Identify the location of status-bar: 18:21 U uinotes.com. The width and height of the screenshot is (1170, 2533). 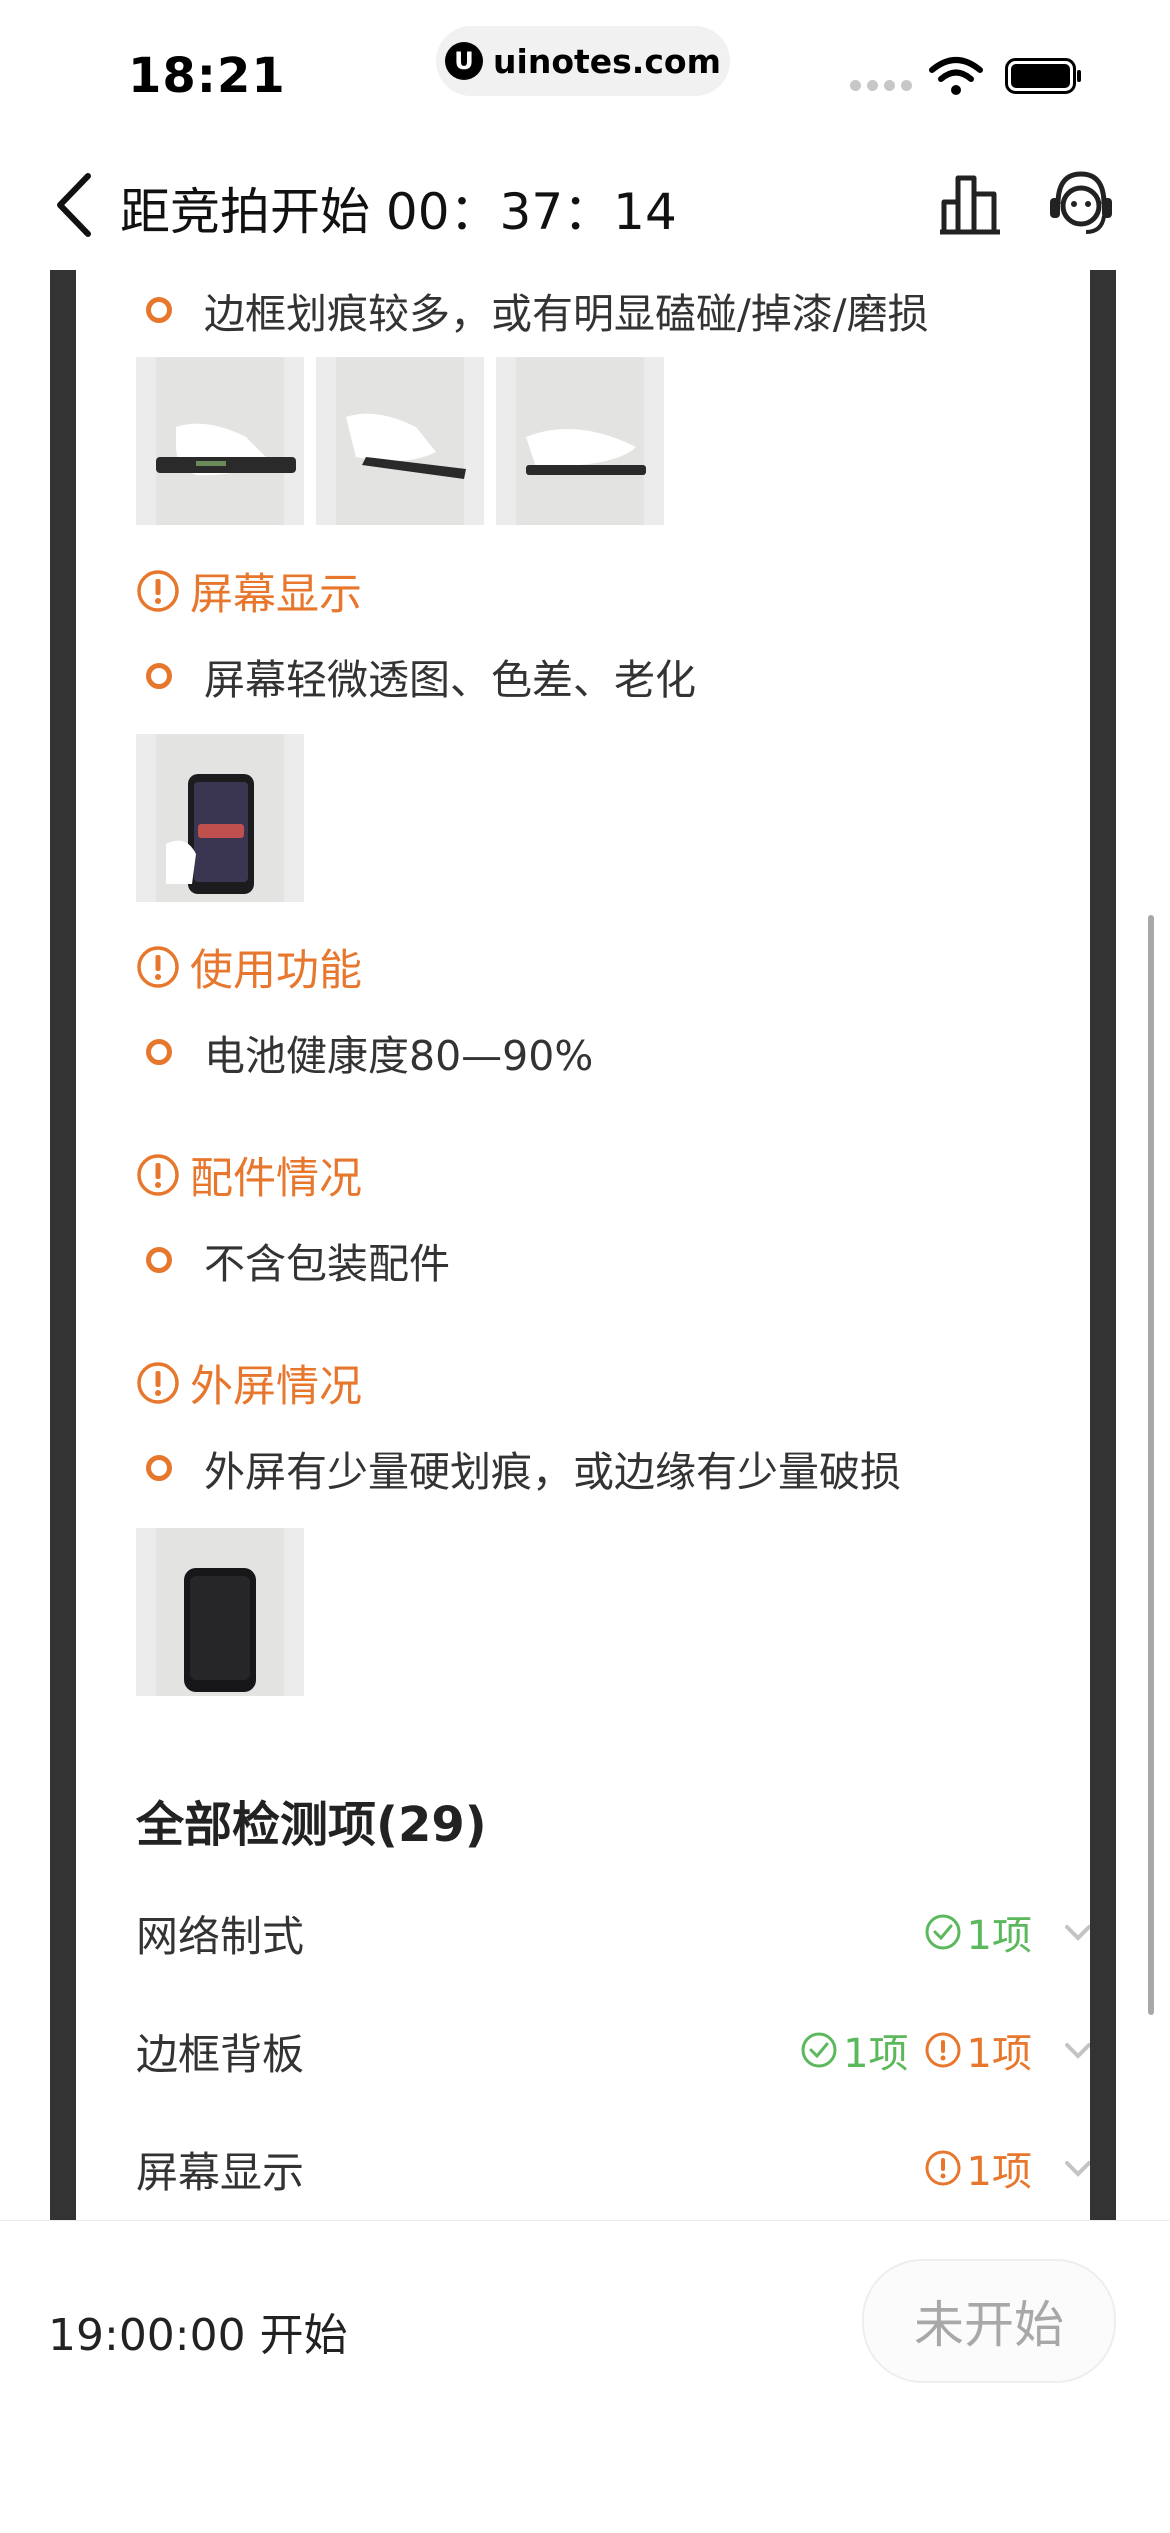
(585, 70).